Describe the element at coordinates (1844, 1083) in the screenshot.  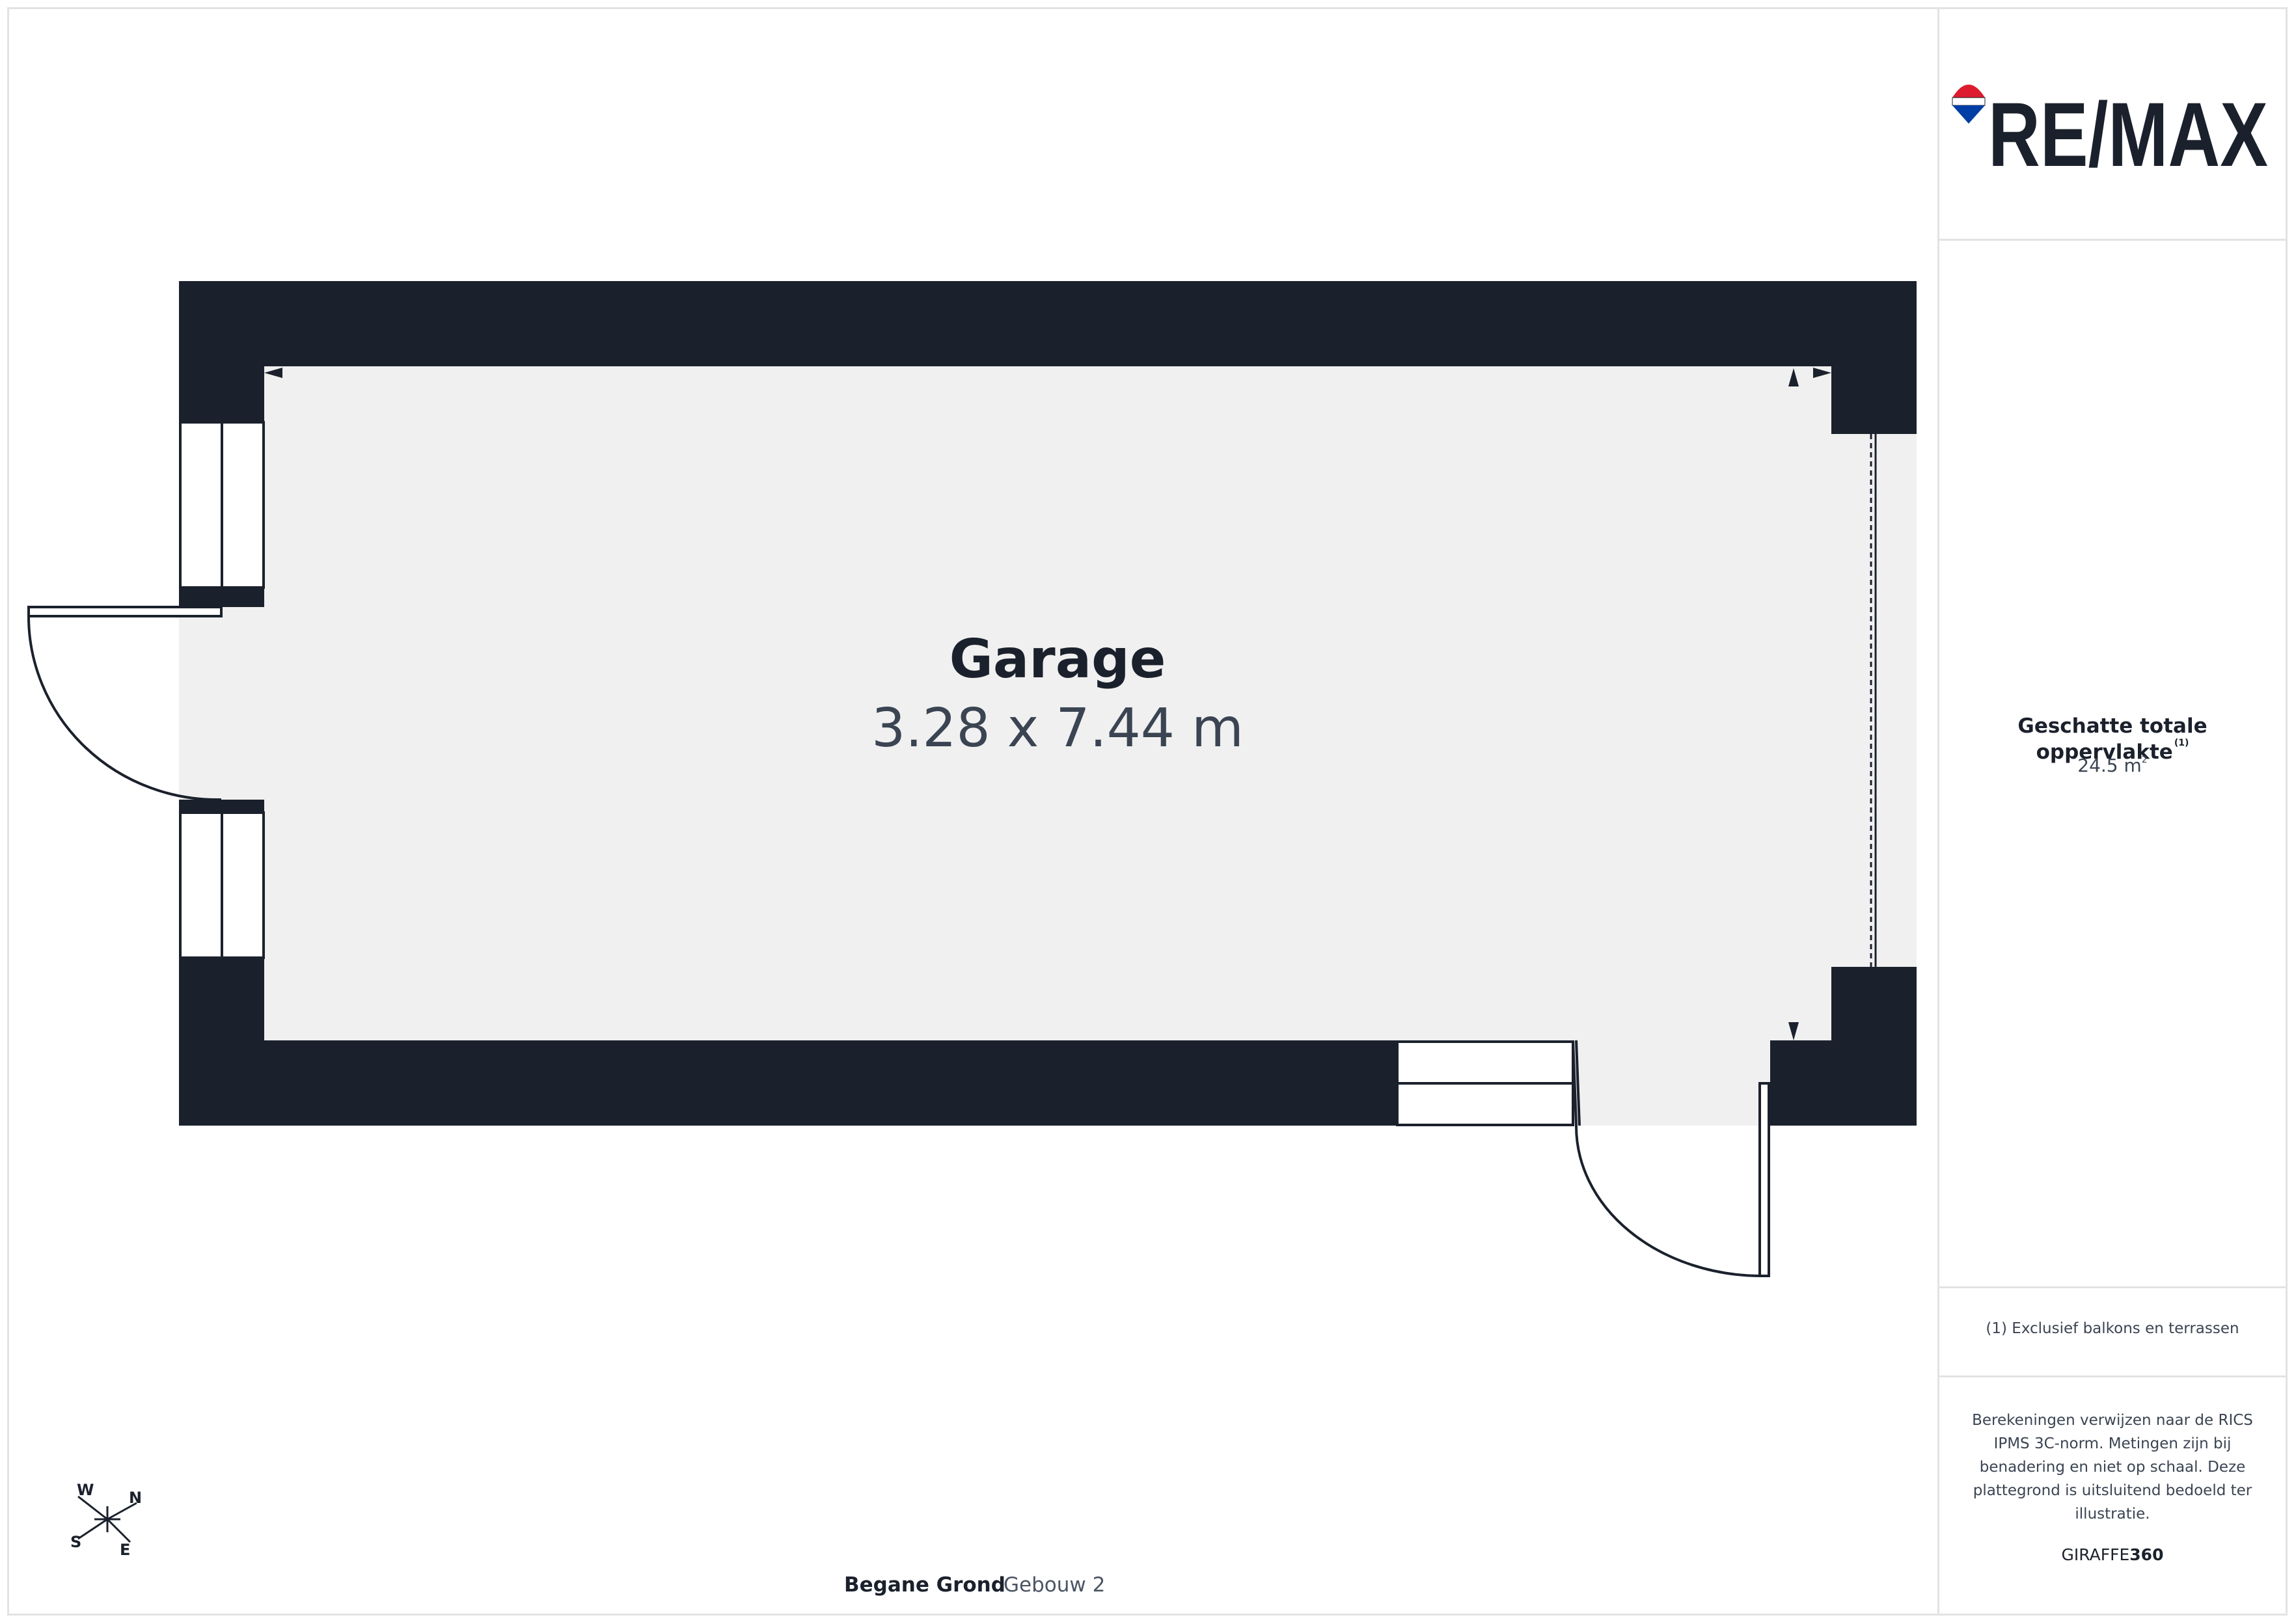
I see `wall-bottom-right` at that location.